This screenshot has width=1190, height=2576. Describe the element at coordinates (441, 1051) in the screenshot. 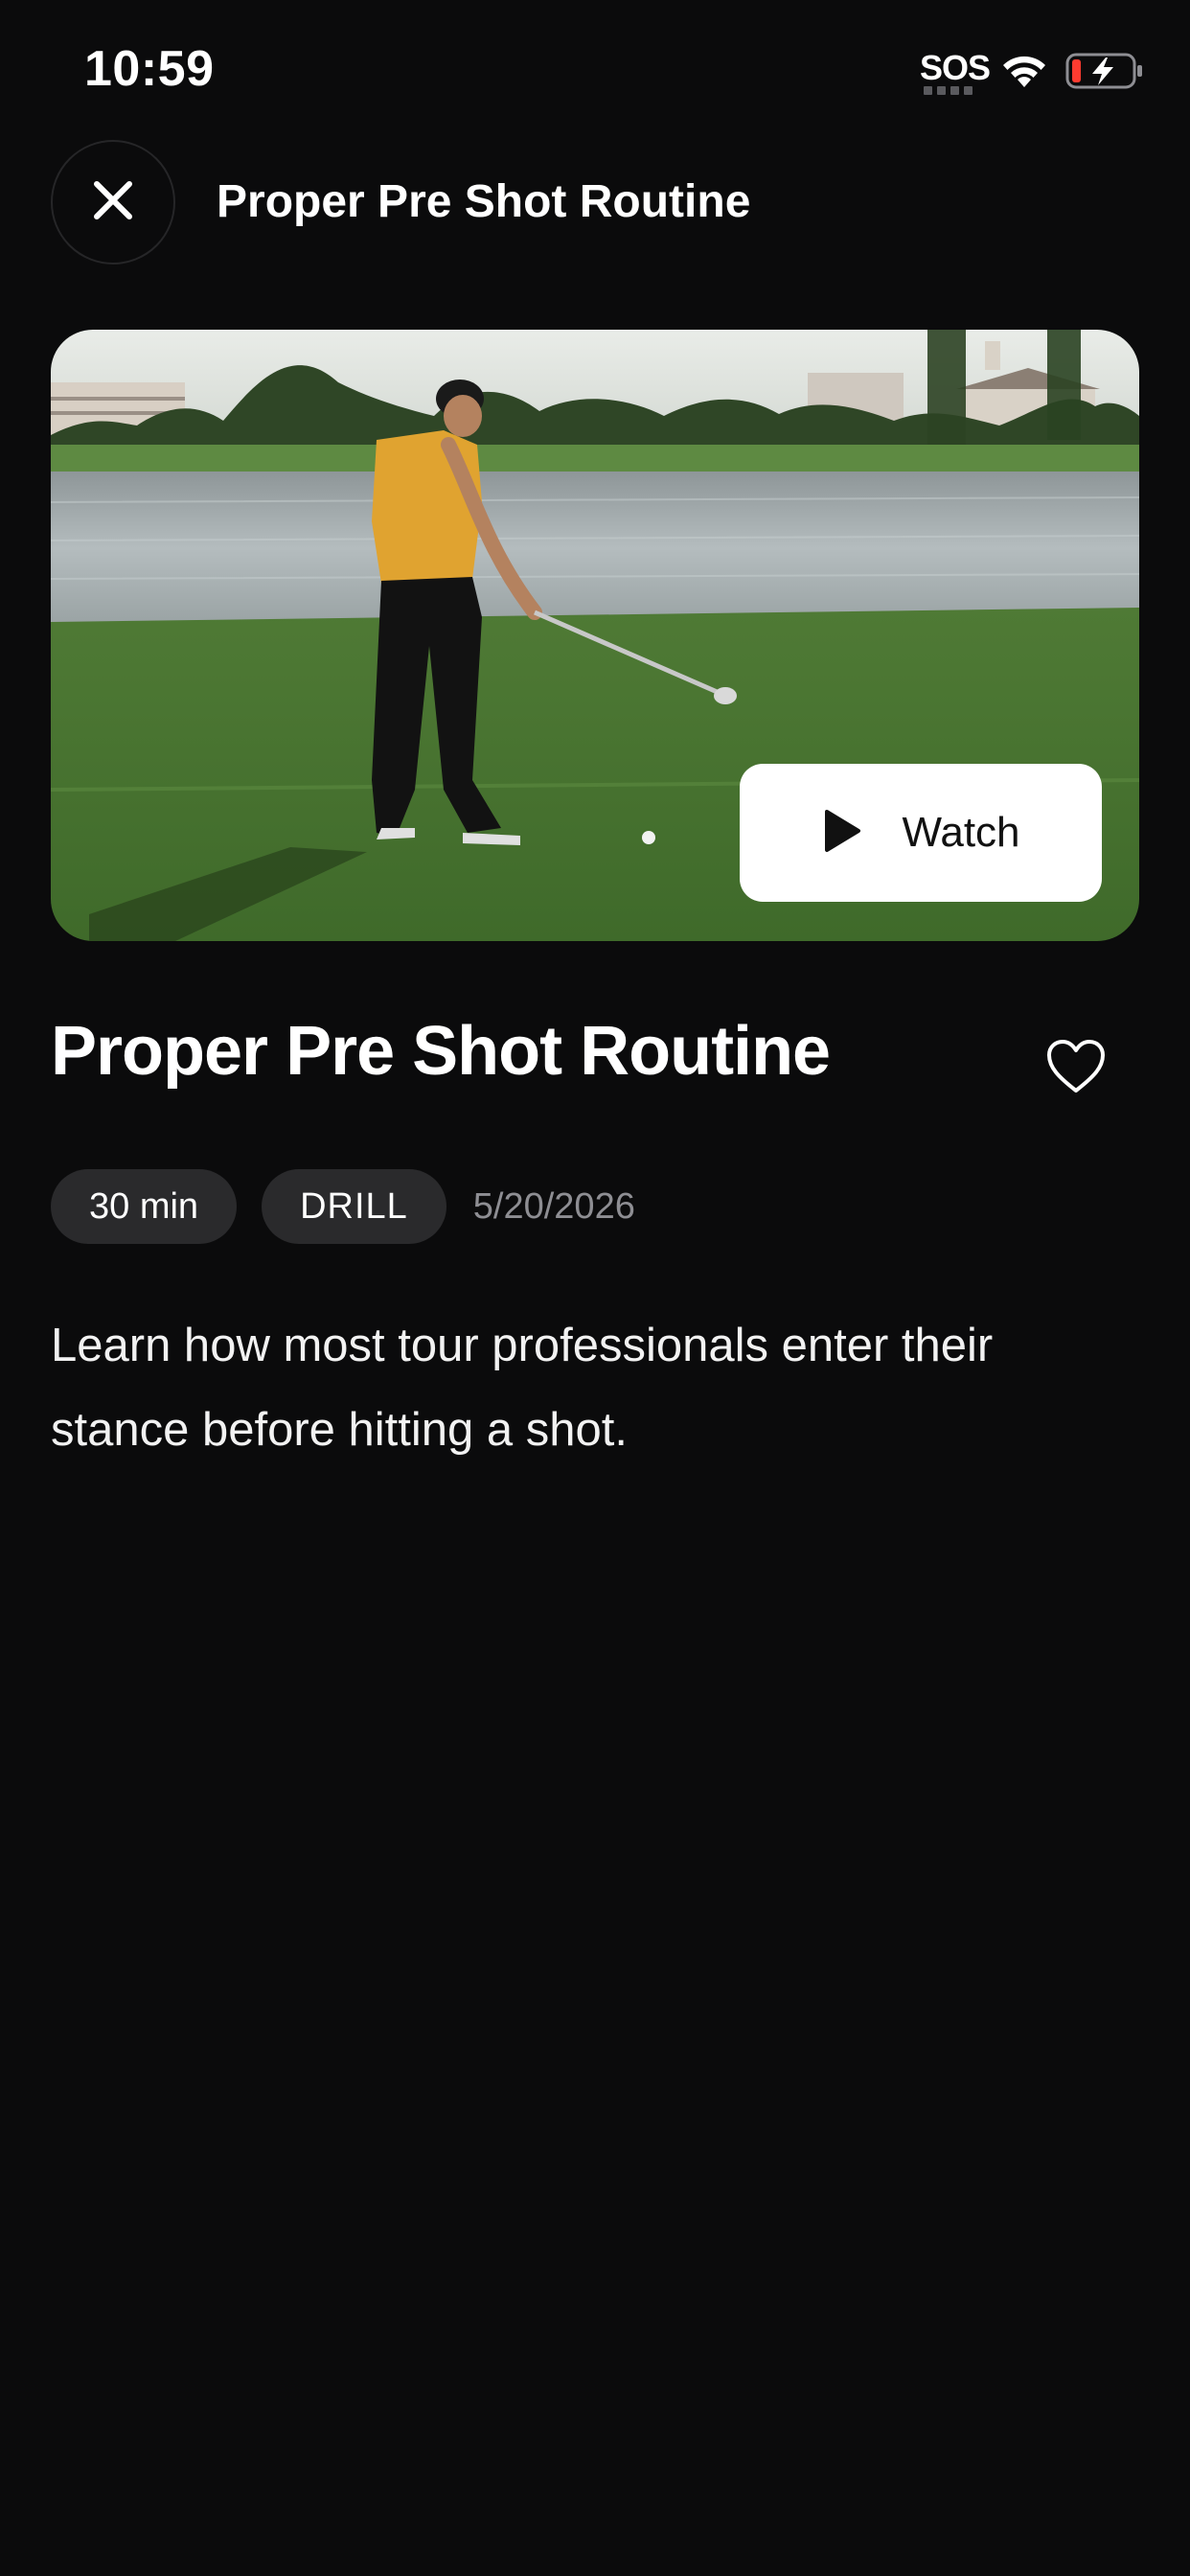

I see `lesson-title: Proper Pre Shot Routine` at that location.